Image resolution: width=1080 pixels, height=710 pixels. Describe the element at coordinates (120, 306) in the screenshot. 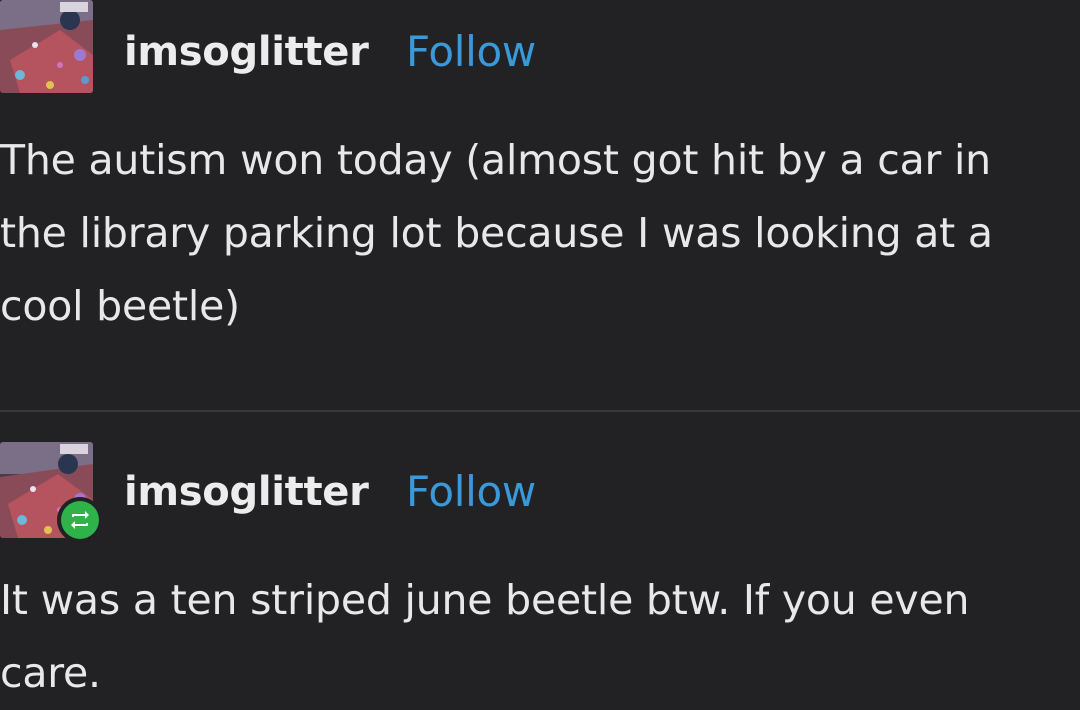

I see `post-text-line: cool beetle)` at that location.